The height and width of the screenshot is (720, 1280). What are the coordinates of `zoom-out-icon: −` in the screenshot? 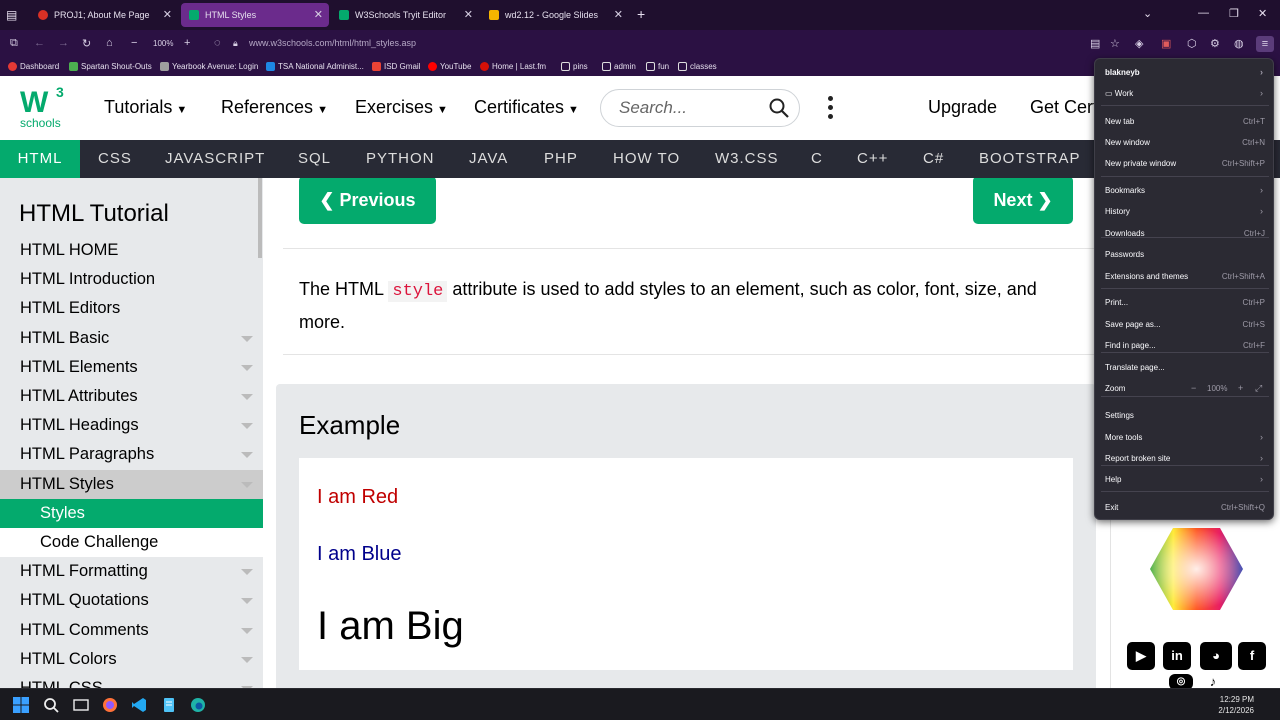 It's located at (1193, 388).